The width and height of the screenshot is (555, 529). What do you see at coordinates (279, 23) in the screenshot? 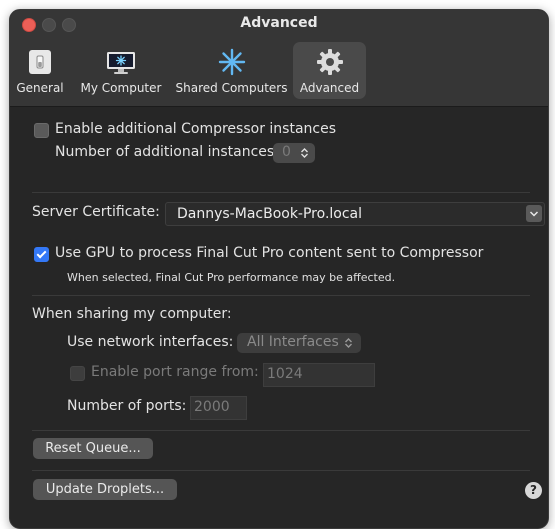
I see `window-title: Advanced` at bounding box center [279, 23].